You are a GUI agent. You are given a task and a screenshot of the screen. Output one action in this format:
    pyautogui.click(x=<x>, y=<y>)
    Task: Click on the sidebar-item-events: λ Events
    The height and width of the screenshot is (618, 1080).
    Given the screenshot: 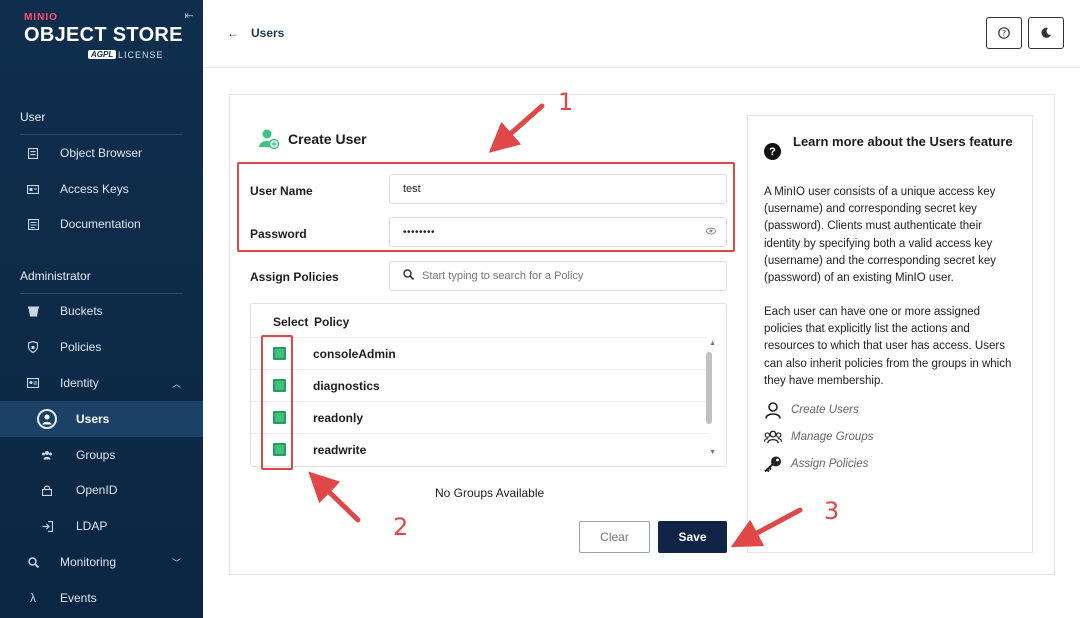 What is the action you would take?
    pyautogui.click(x=101, y=598)
    